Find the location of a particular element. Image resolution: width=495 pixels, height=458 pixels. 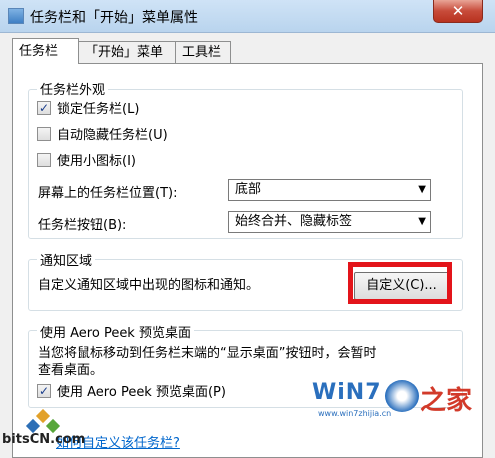

bitscn-watermark: bitsCN.com is located at coordinates (44, 439).